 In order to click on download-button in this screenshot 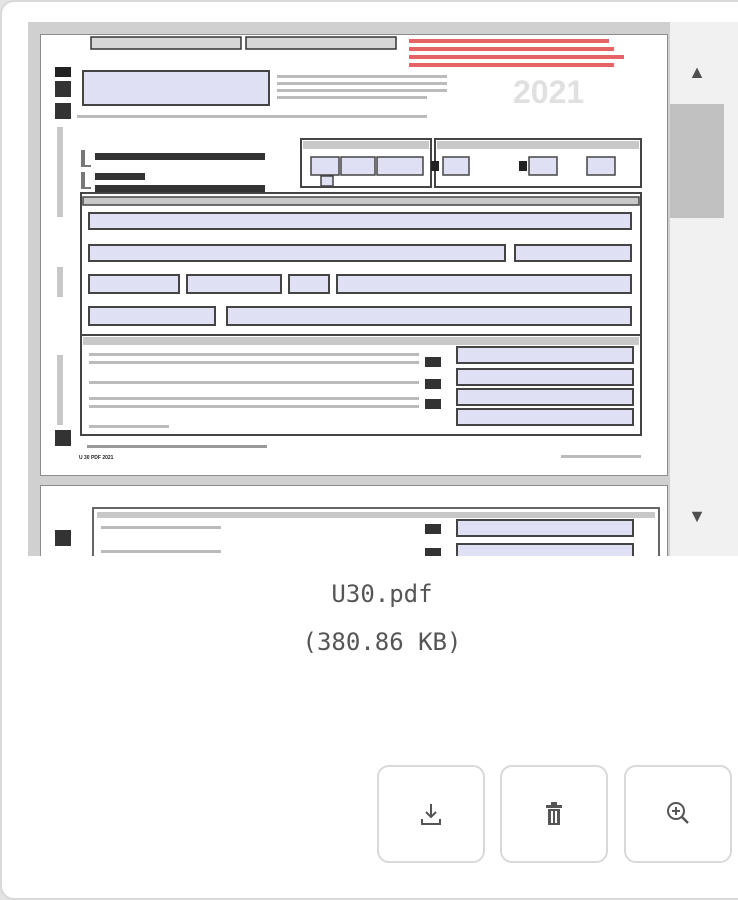, I will do `click(431, 814)`.